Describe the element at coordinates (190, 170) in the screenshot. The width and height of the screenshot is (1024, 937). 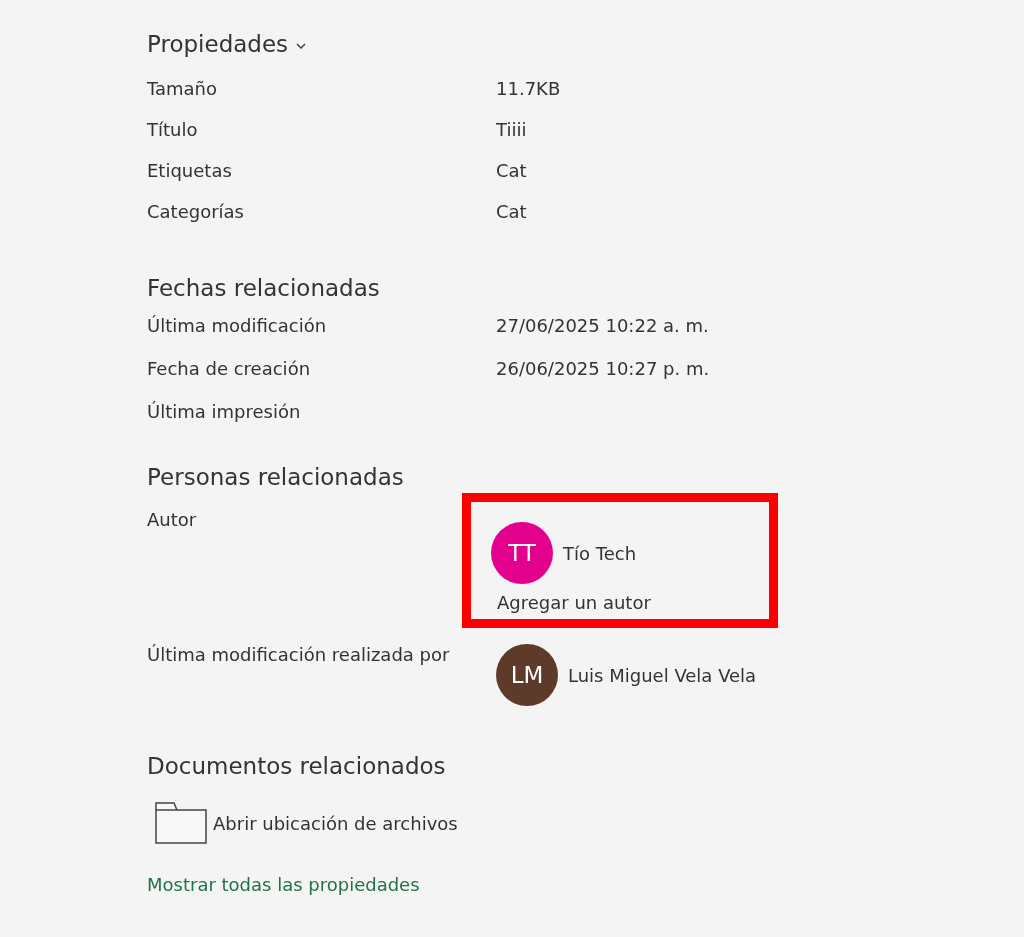
I see `property-label: Etiquetas` at that location.